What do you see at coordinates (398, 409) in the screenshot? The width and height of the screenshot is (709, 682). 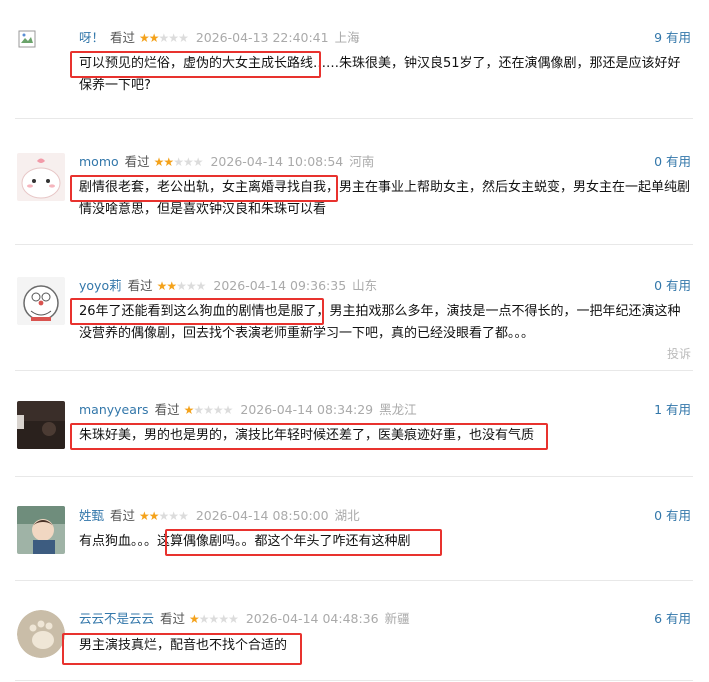 I see `review-location: 黑龙江` at bounding box center [398, 409].